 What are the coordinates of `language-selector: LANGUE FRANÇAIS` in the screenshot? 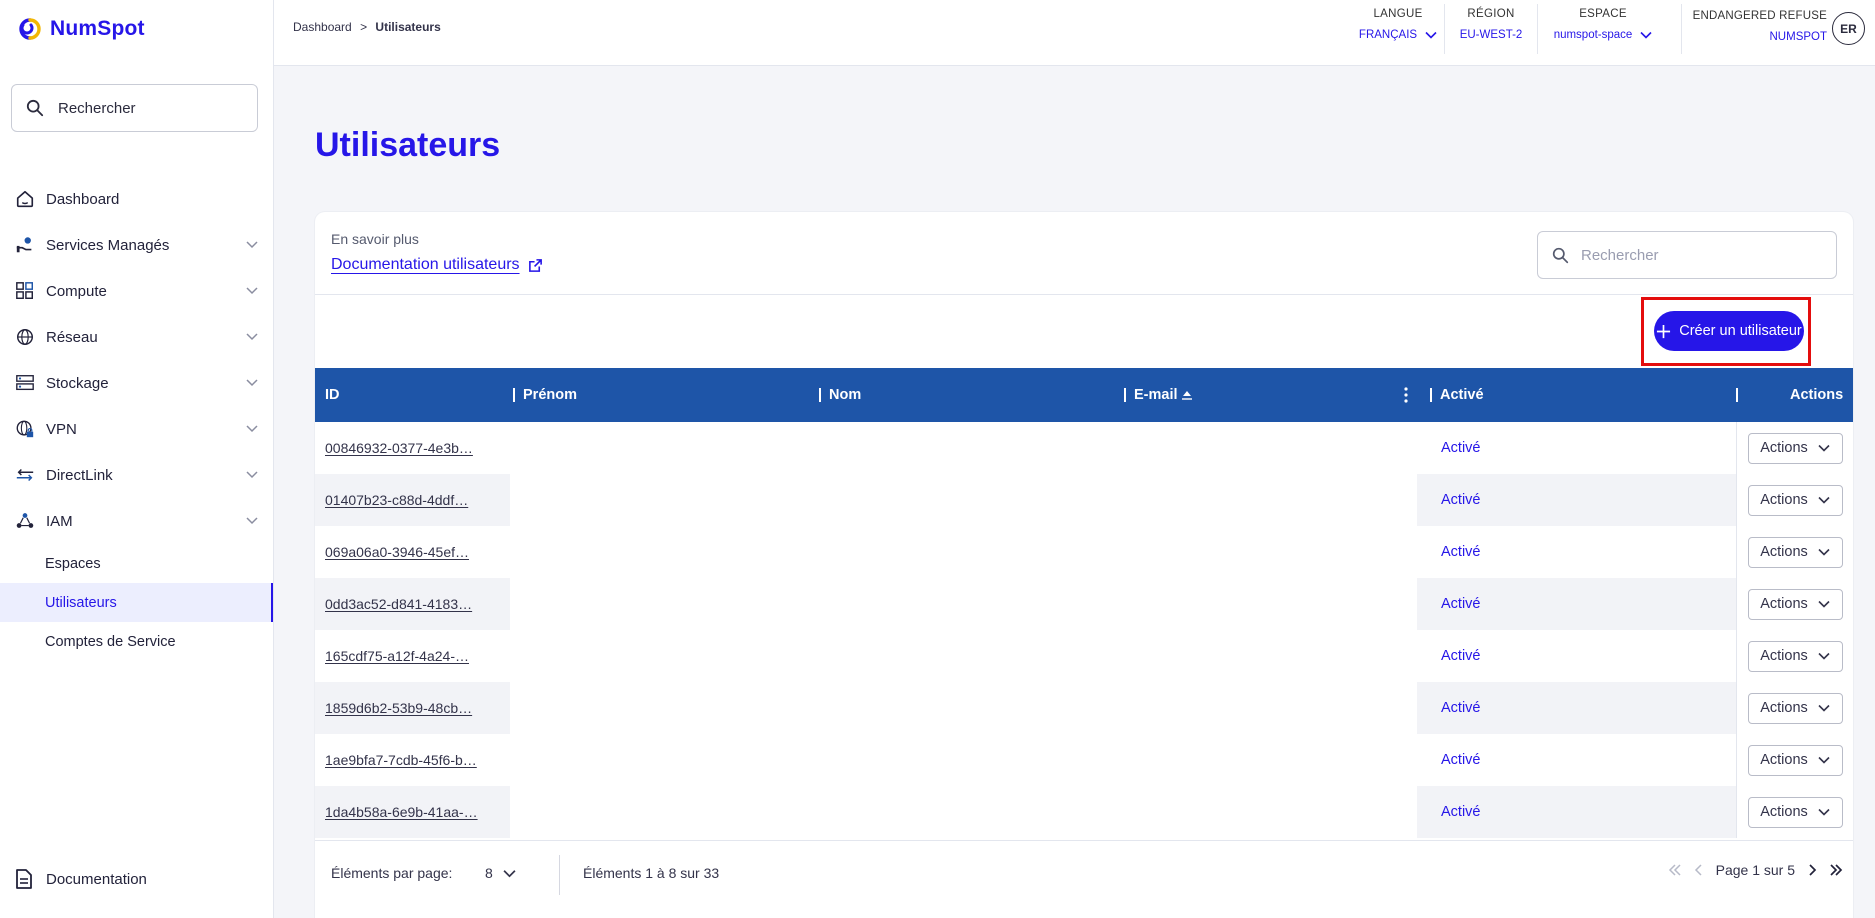 It's located at (1398, 28).